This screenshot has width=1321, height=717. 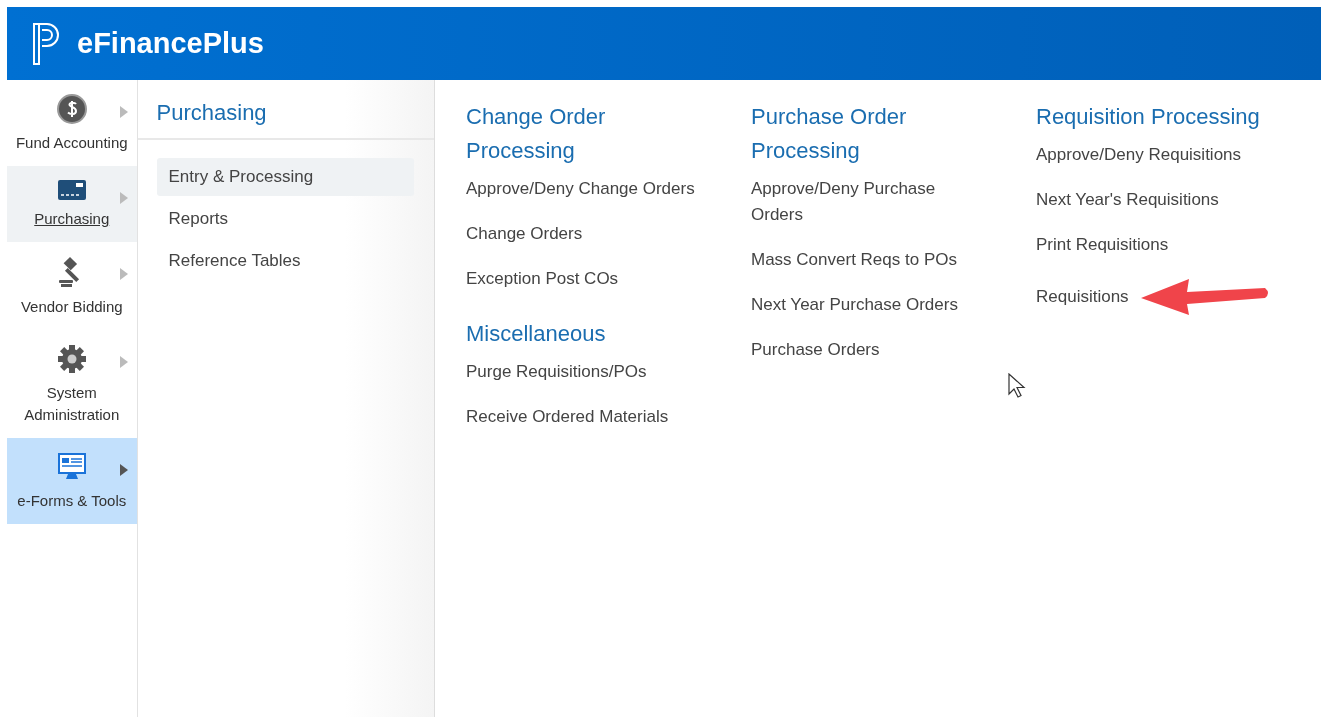 I want to click on menu-link: Approve/Deny Change Orders, so click(x=586, y=189).